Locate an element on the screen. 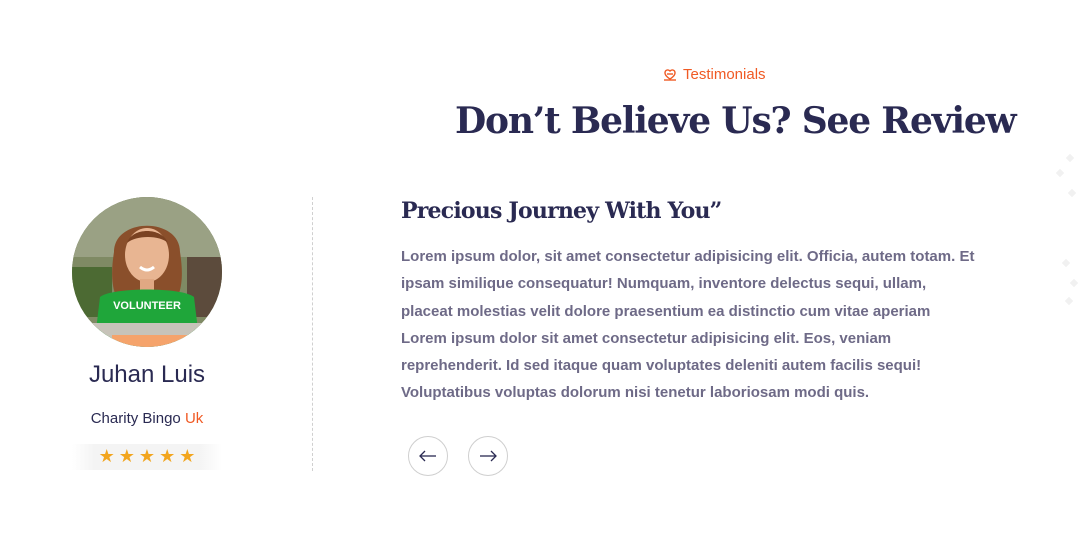 The image size is (1079, 538). role-prefix: Charity Bingo is located at coordinates (135, 418).